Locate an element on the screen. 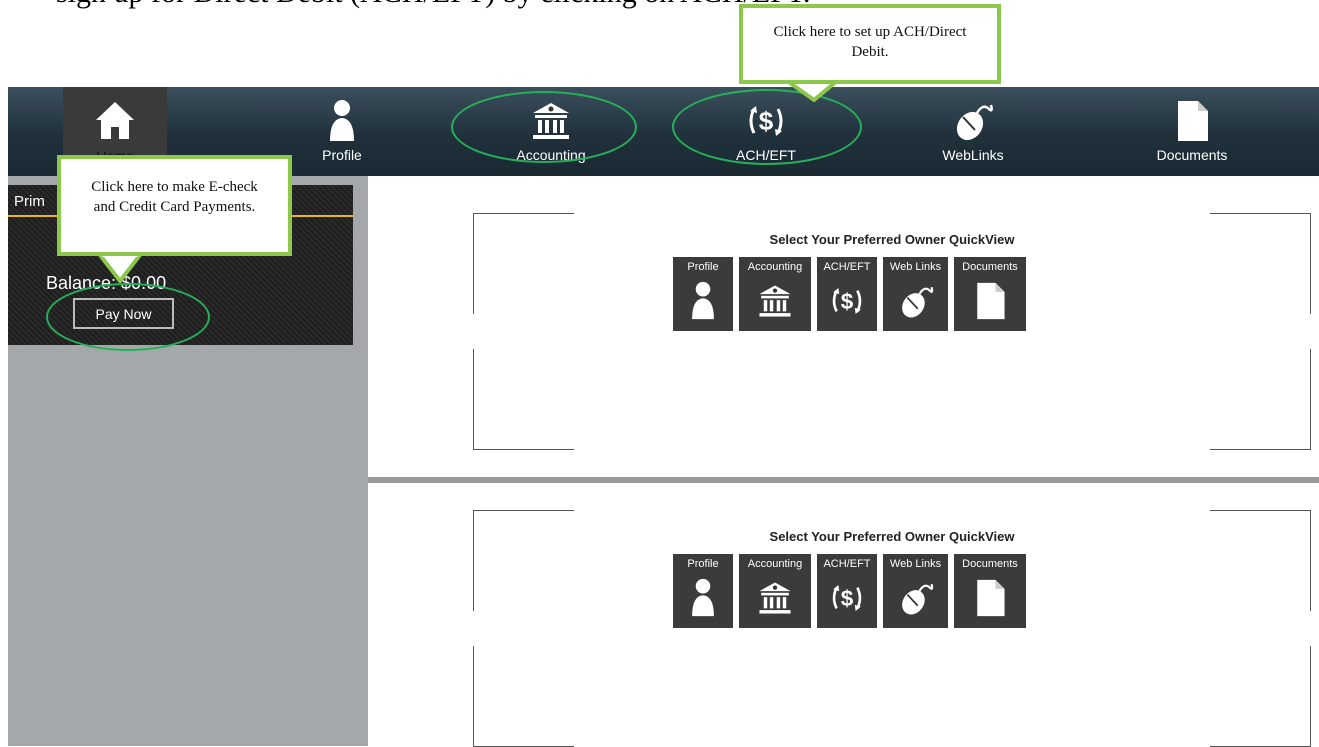 Image resolution: width=1319 pixels, height=747 pixels. nav-weblinks-label: WebLinks is located at coordinates (973, 155).